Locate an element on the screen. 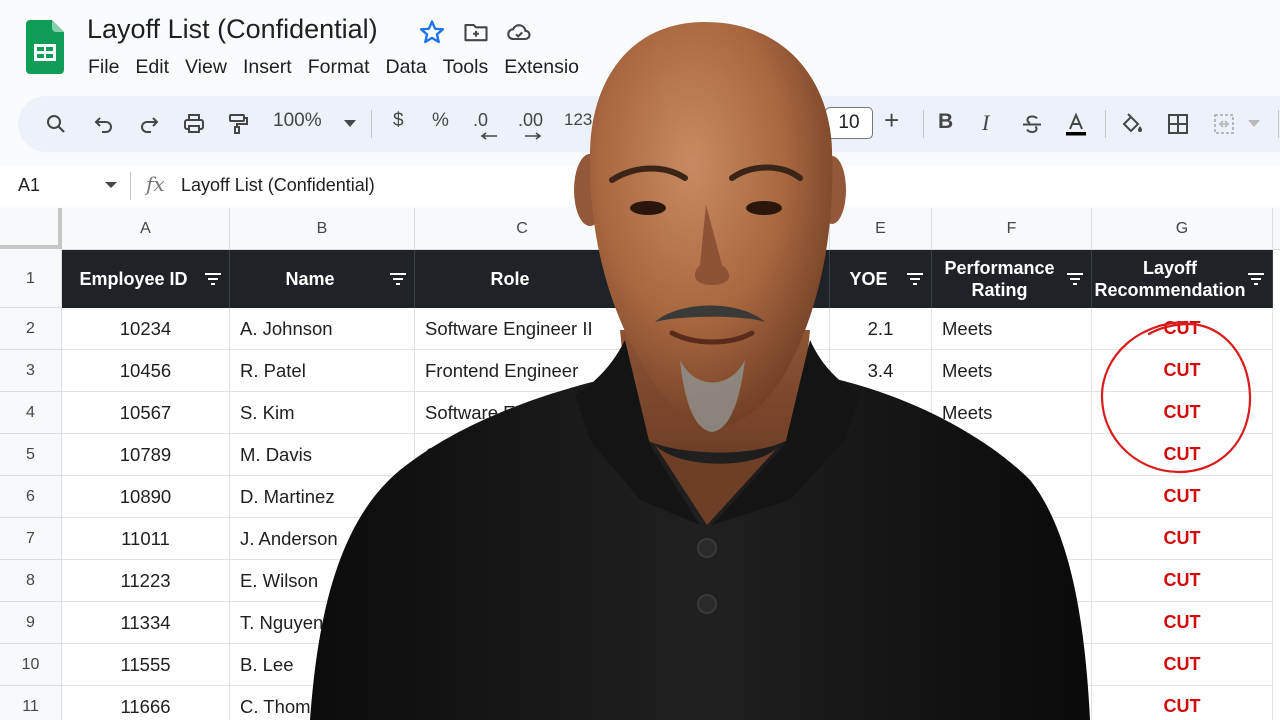  row-header: 5 is located at coordinates (31, 455).